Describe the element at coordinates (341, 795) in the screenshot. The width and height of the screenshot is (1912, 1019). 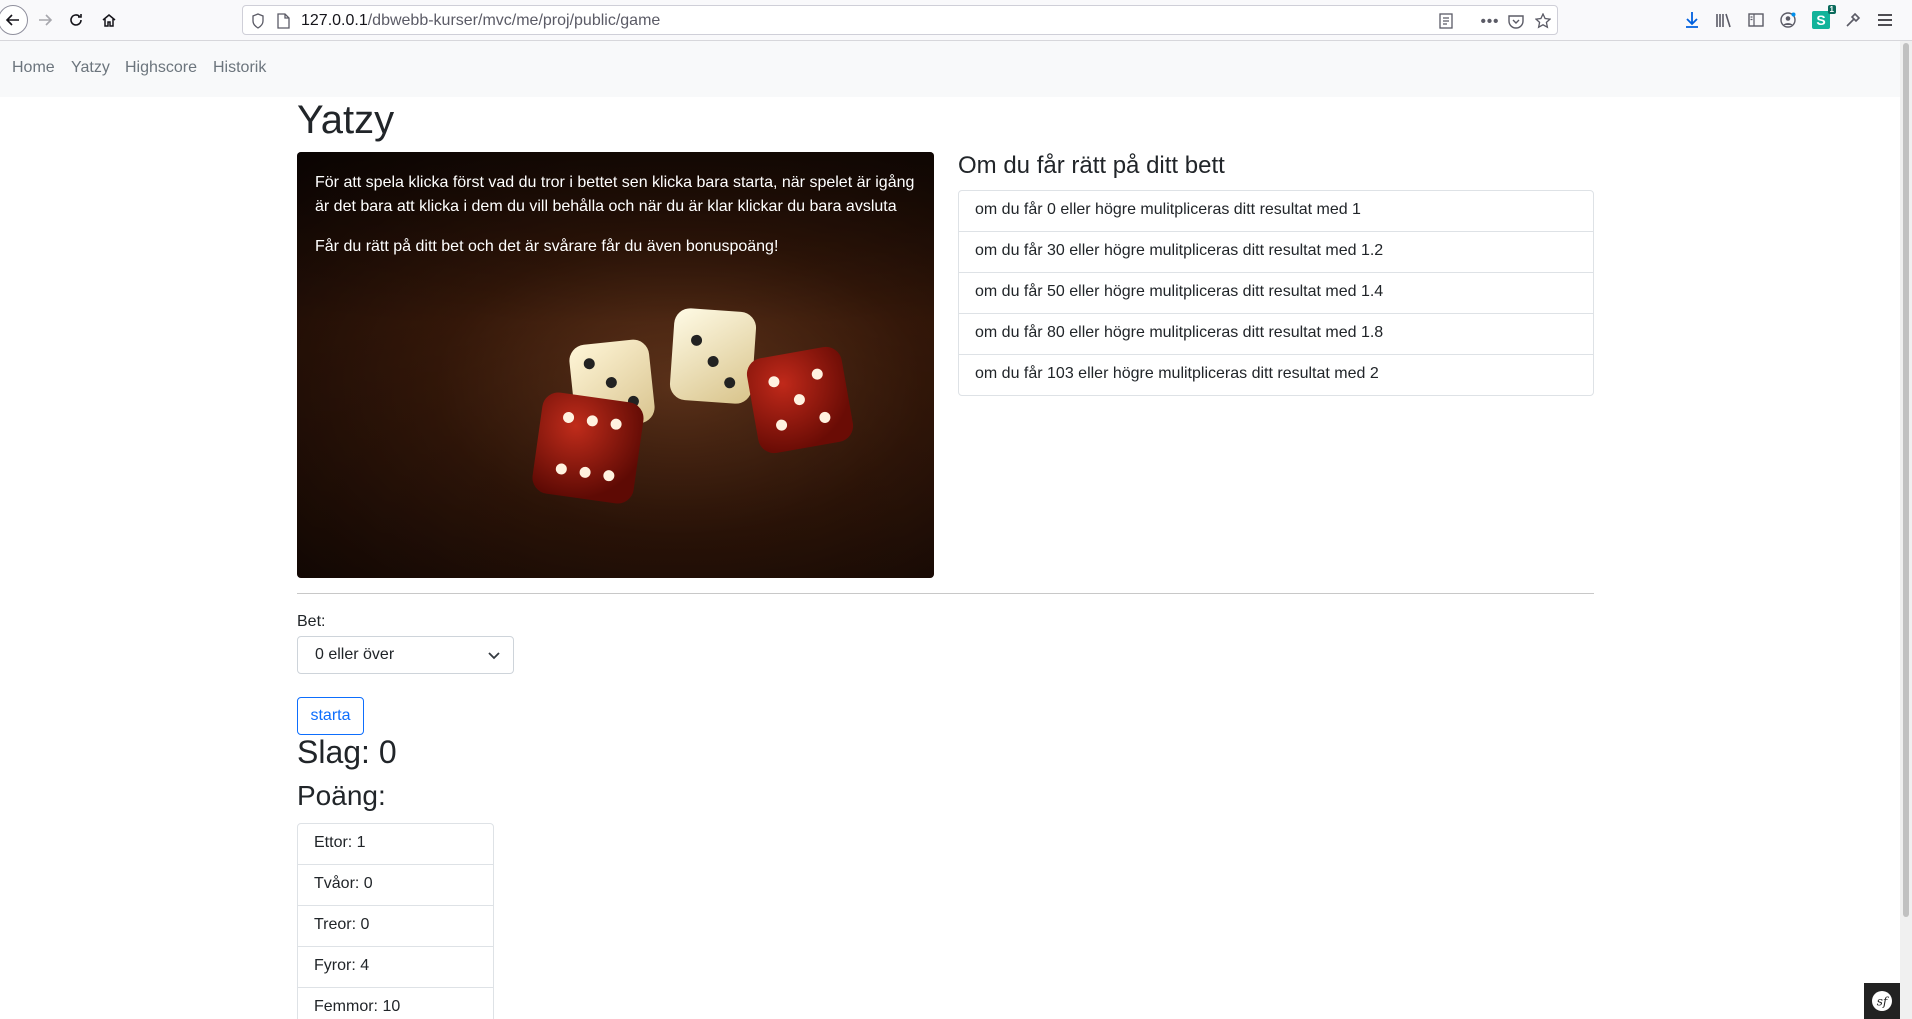
I see `points-title: Poäng:` at that location.